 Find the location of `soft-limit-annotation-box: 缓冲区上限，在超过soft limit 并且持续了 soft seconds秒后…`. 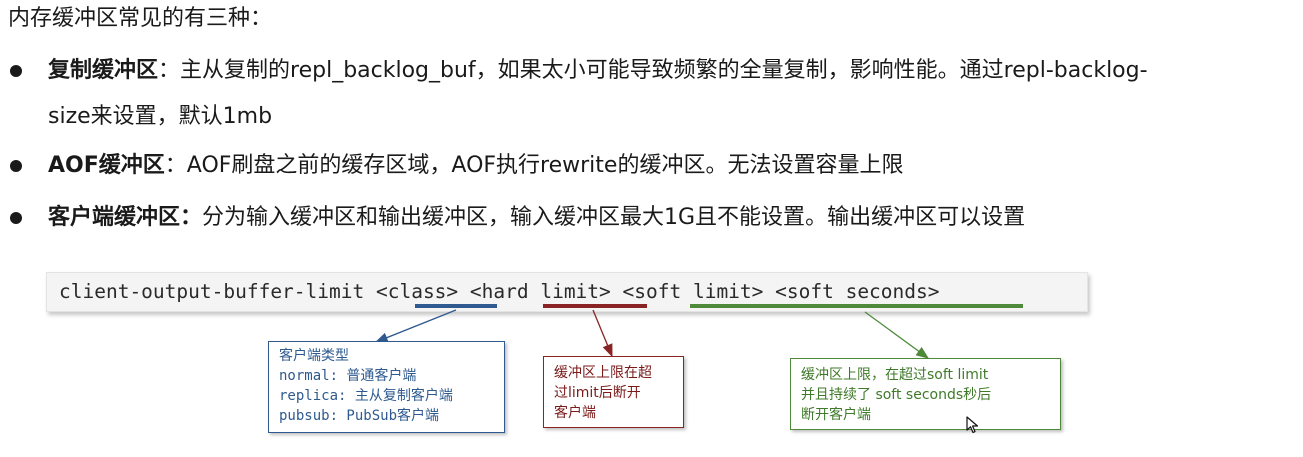

soft-limit-annotation-box: 缓冲区上限，在超过soft limit 并且持续了 soft seconds秒后… is located at coordinates (925, 394).